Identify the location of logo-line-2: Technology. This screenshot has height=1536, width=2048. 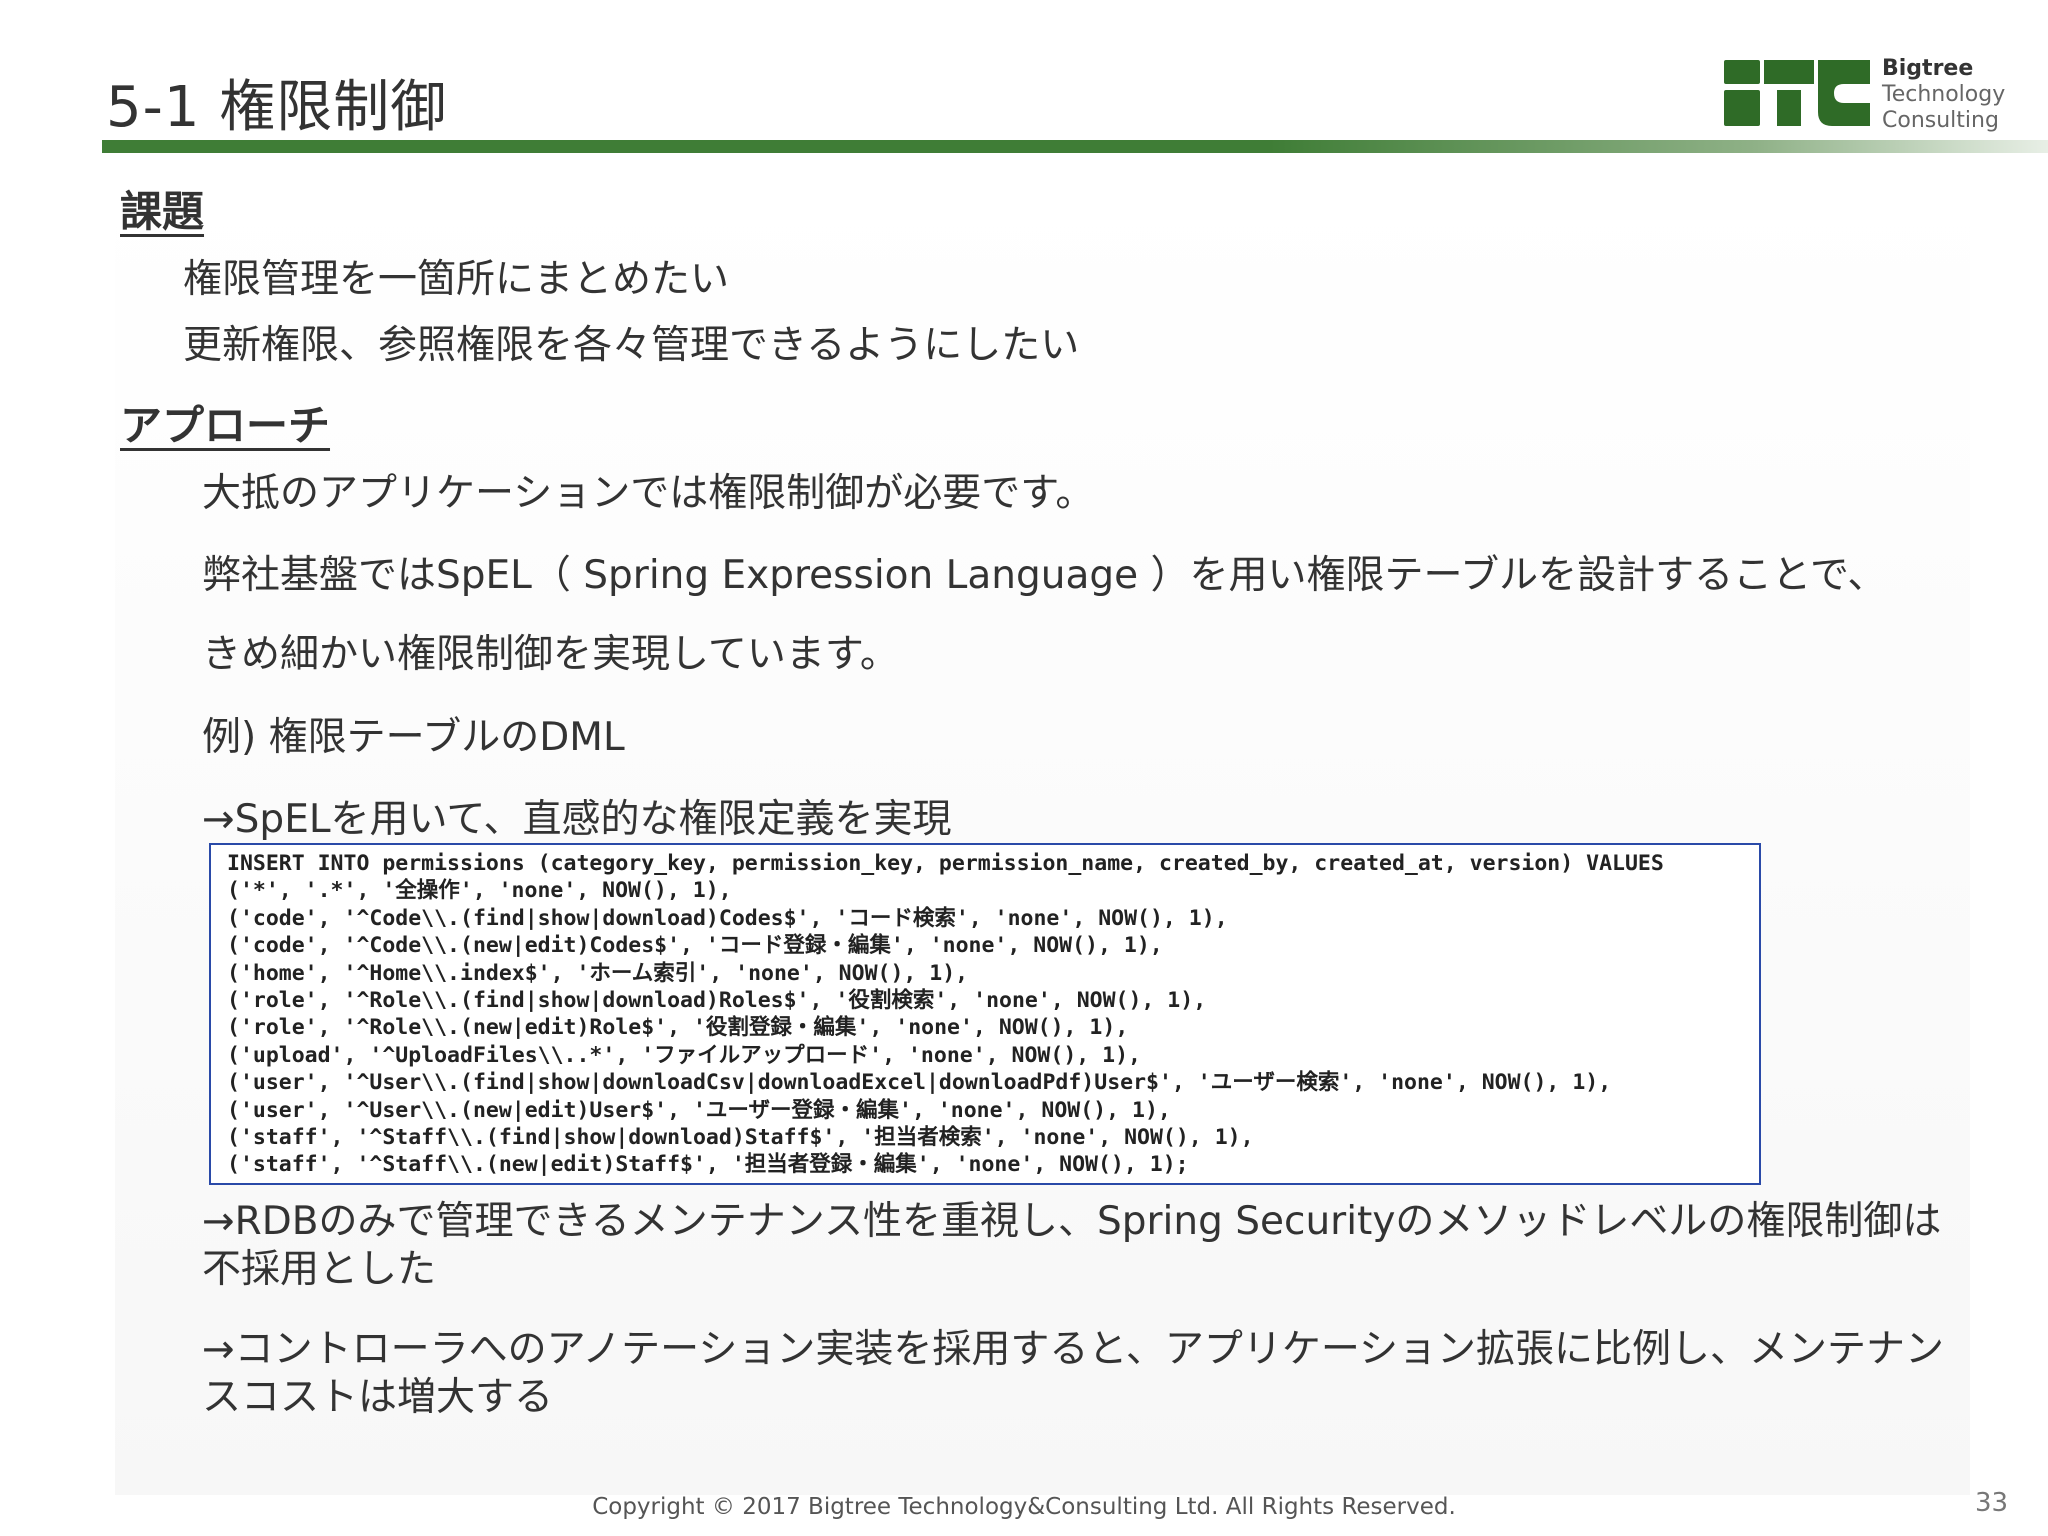
(1944, 94).